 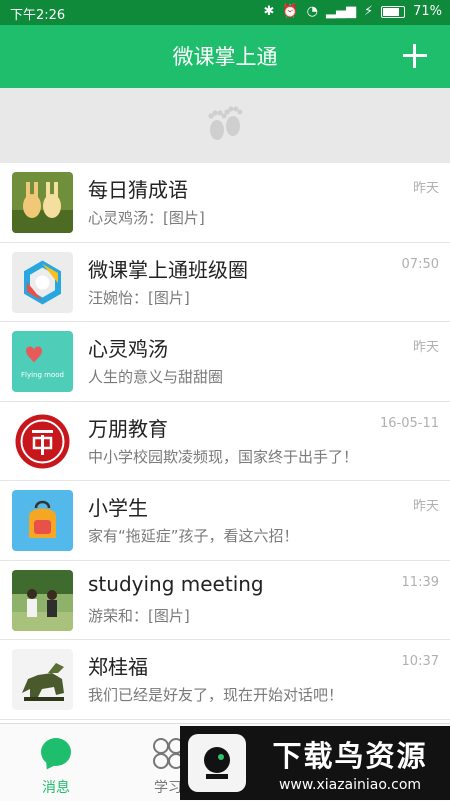 What do you see at coordinates (420, 661) in the screenshot?
I see `conversation-time: 10:37` at bounding box center [420, 661].